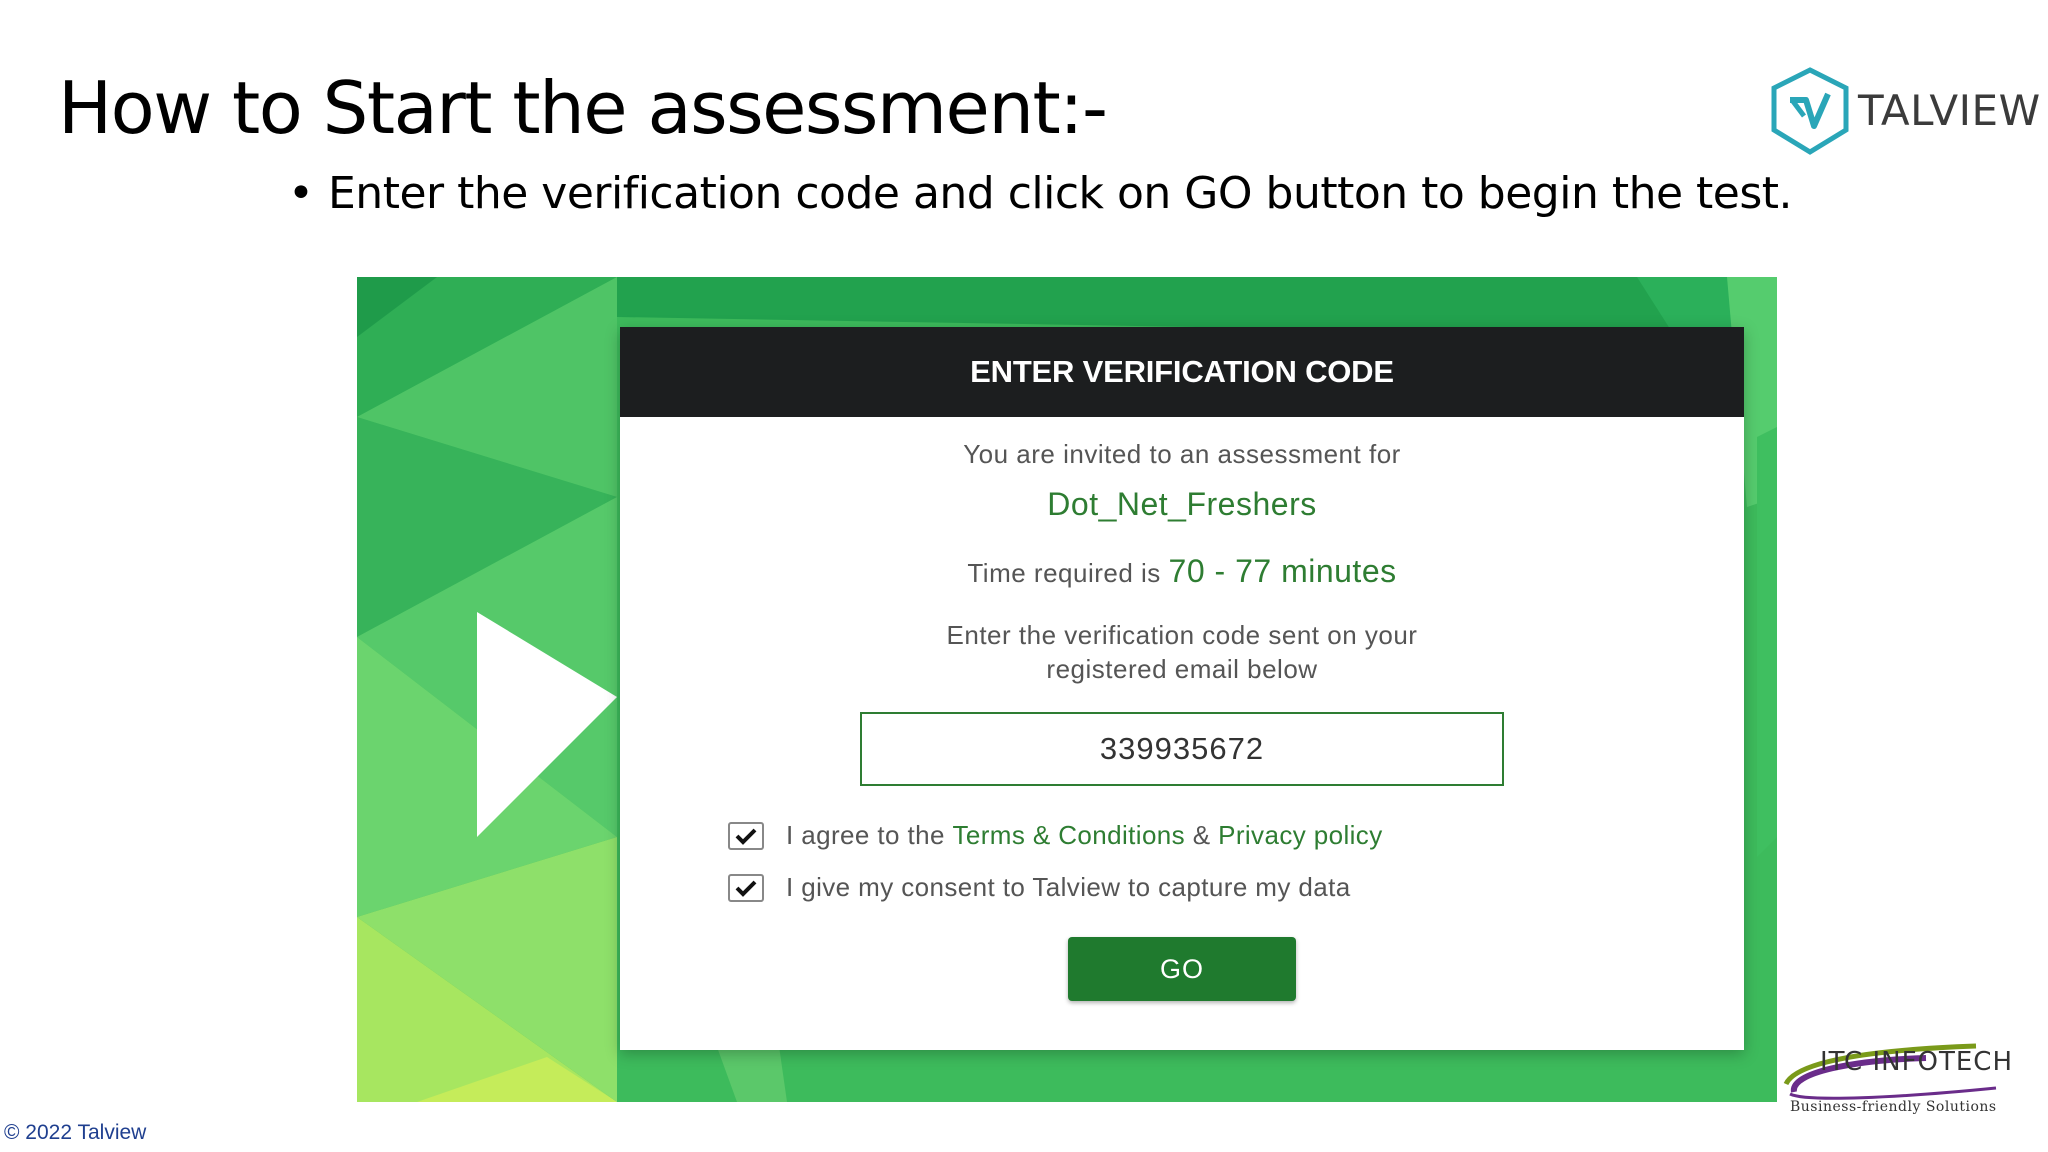  Describe the element at coordinates (1182, 454) in the screenshot. I see `invite-text: You are invited to an assessment for` at that location.